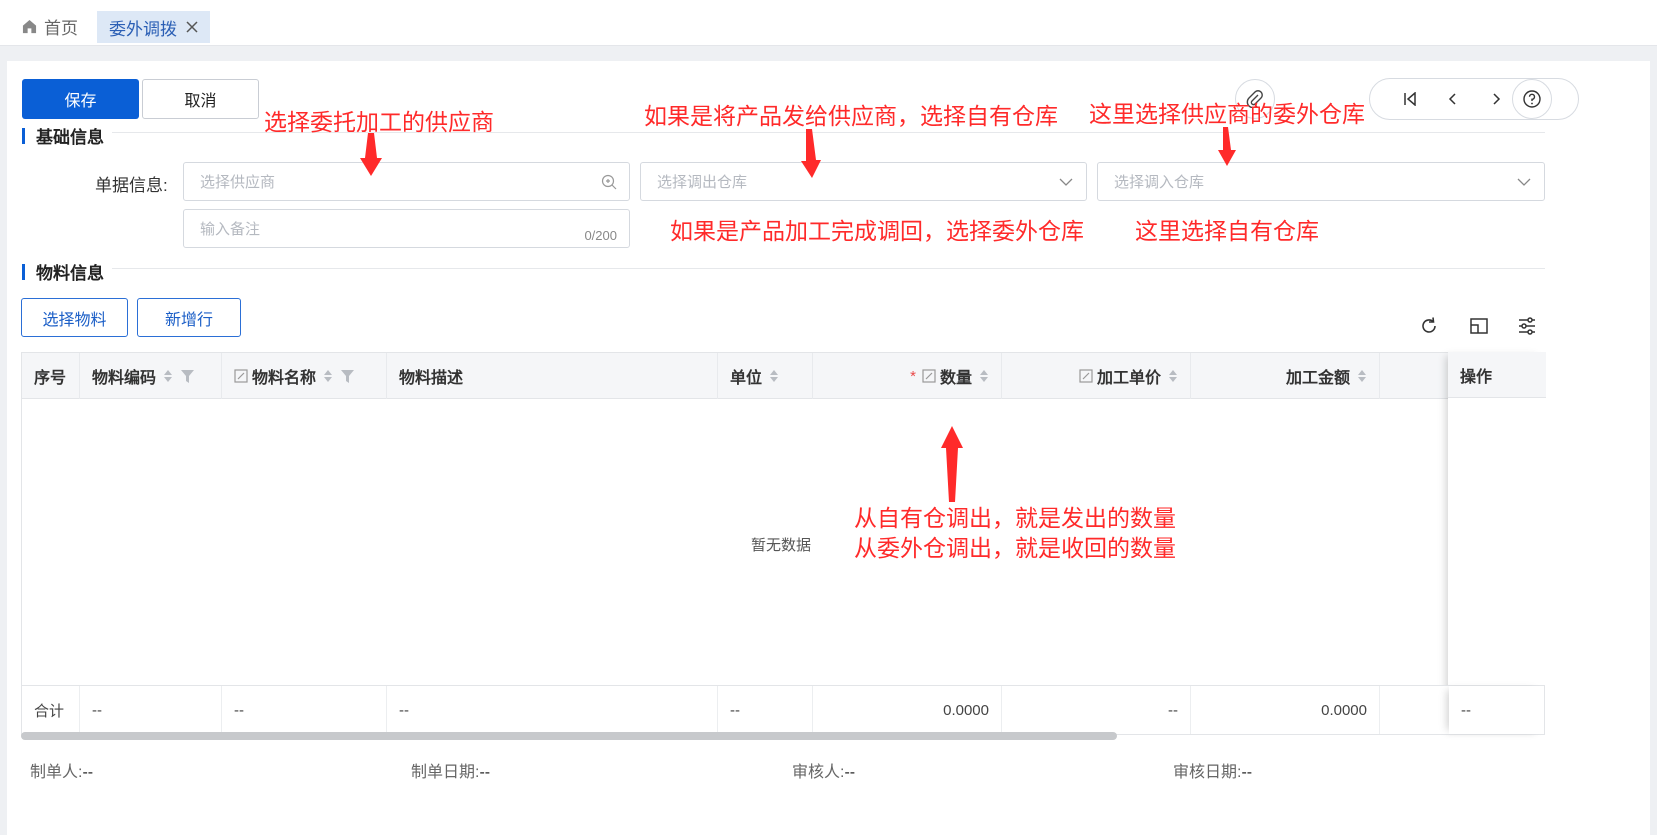 This screenshot has width=1657, height=835. I want to click on create-date-label: 制单日期:, so click(445, 772).